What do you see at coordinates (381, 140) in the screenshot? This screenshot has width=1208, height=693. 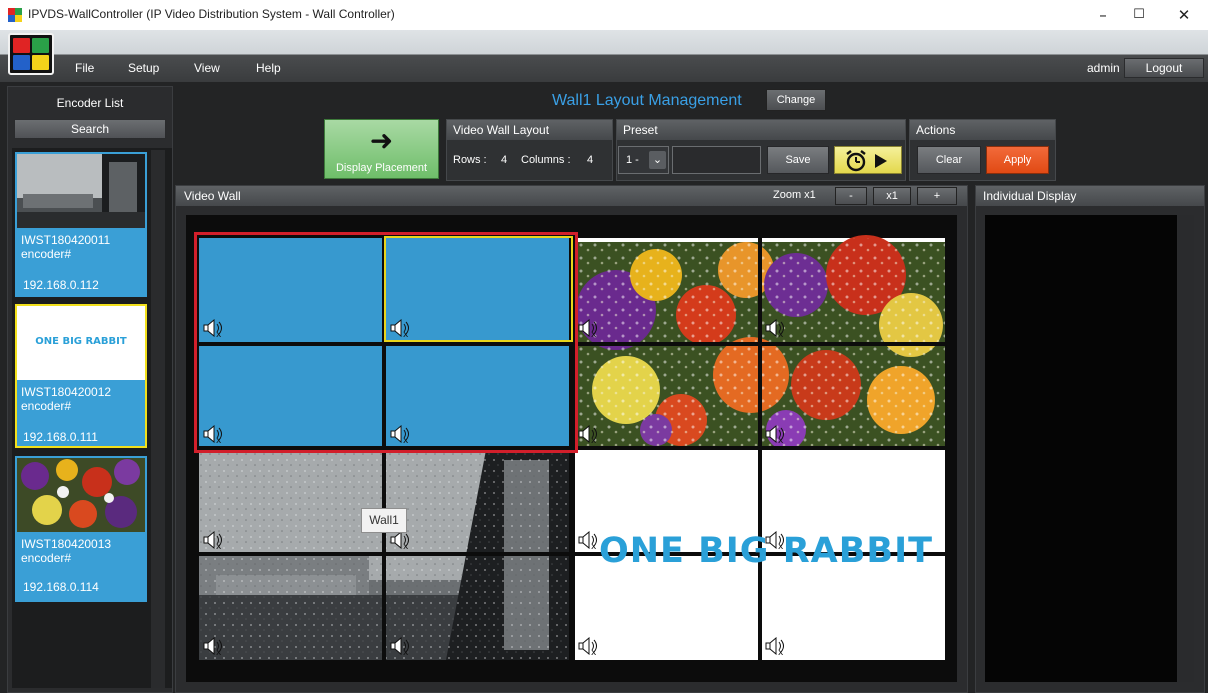 I see `arrow-right-icon: ➜` at bounding box center [381, 140].